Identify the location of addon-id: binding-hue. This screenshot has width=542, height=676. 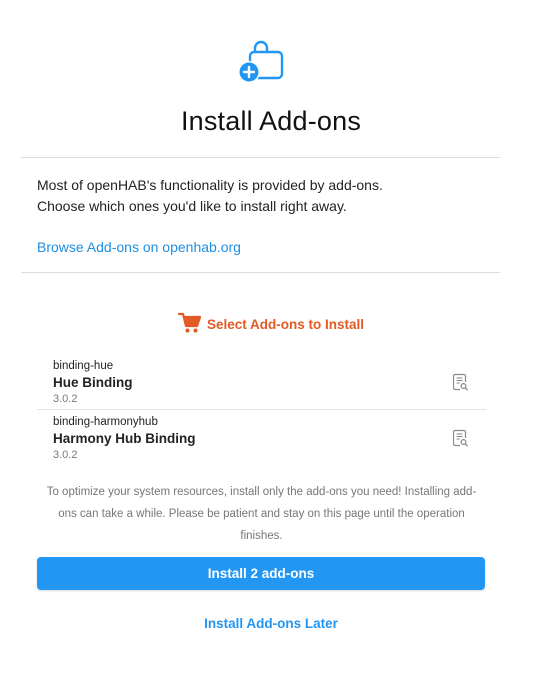
(83, 366).